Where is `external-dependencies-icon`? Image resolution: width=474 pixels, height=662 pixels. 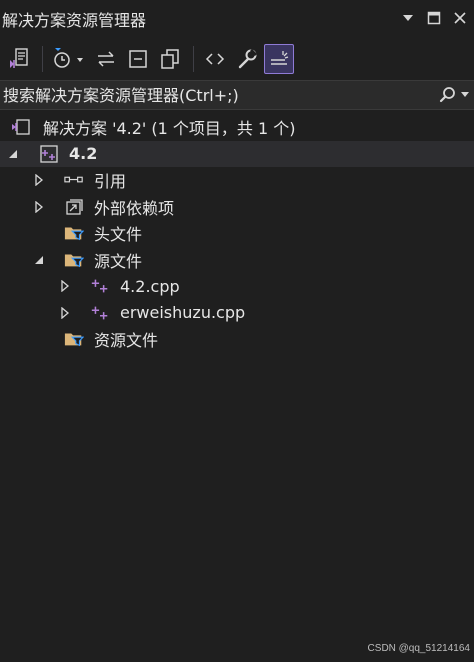 external-dependencies-icon is located at coordinates (74, 207).